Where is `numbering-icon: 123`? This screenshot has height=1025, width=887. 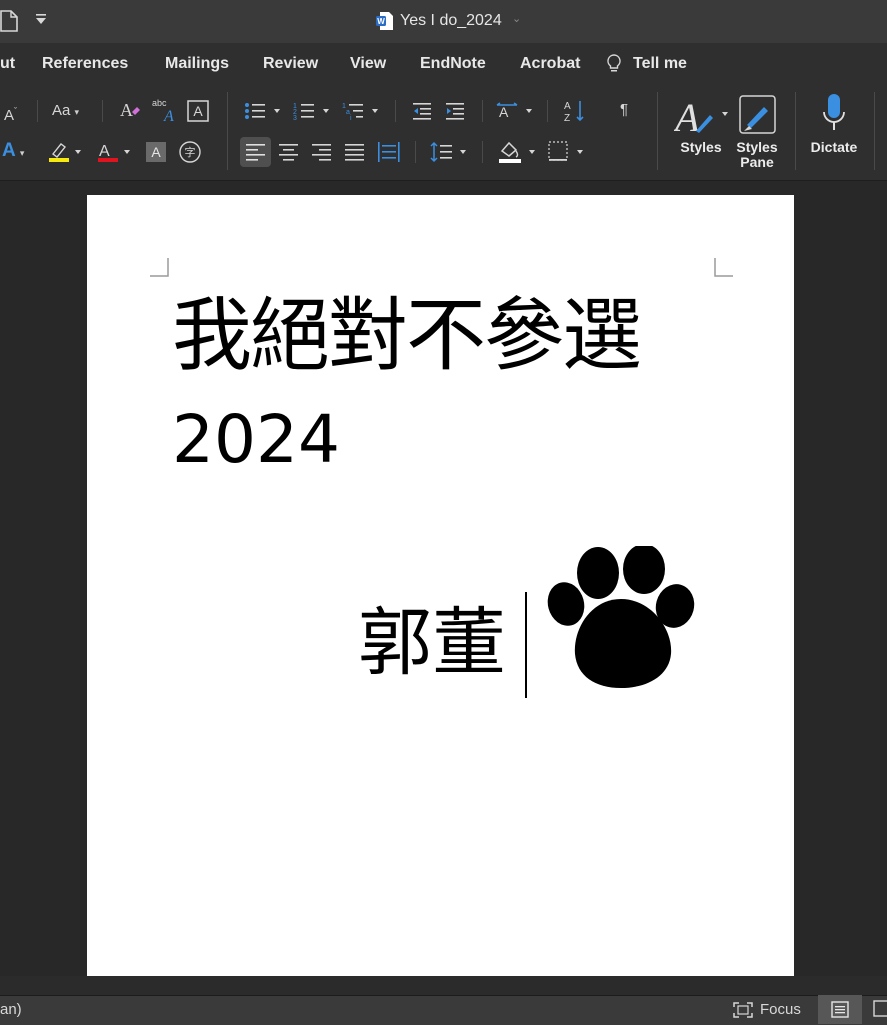
numbering-icon: 123 is located at coordinates (315, 113).